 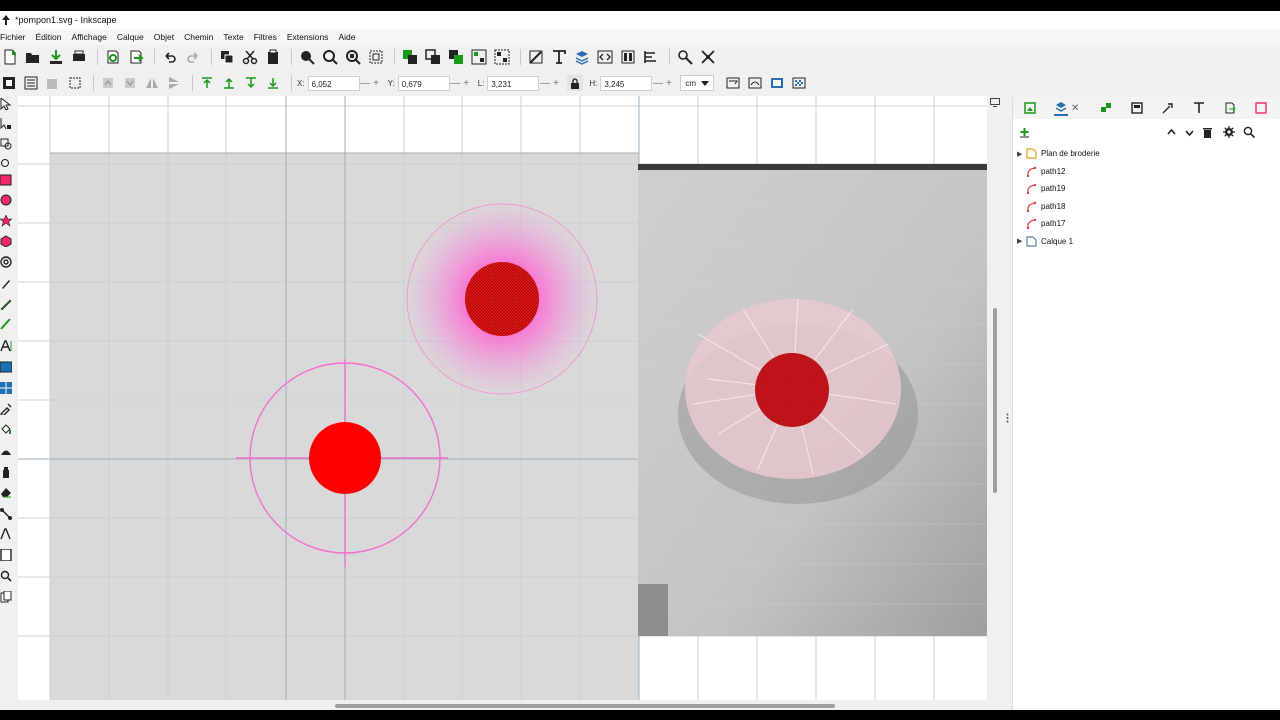 What do you see at coordinates (6, 221) in the screenshot?
I see `star-tool-icon` at bounding box center [6, 221].